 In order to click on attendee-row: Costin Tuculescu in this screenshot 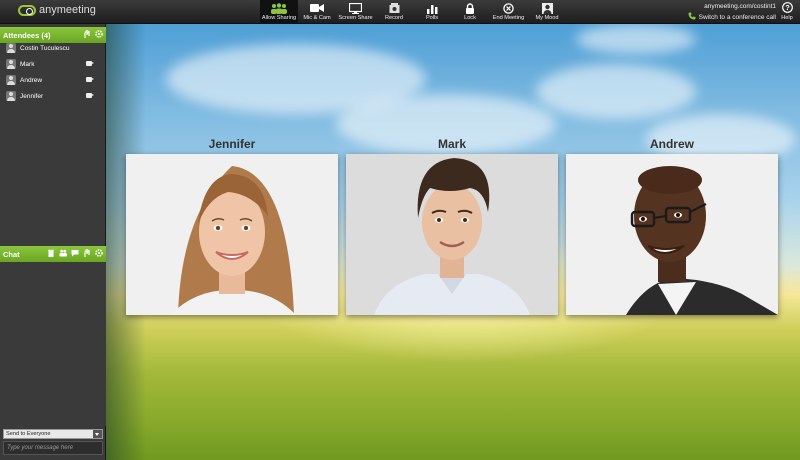, I will do `click(53, 48)`.